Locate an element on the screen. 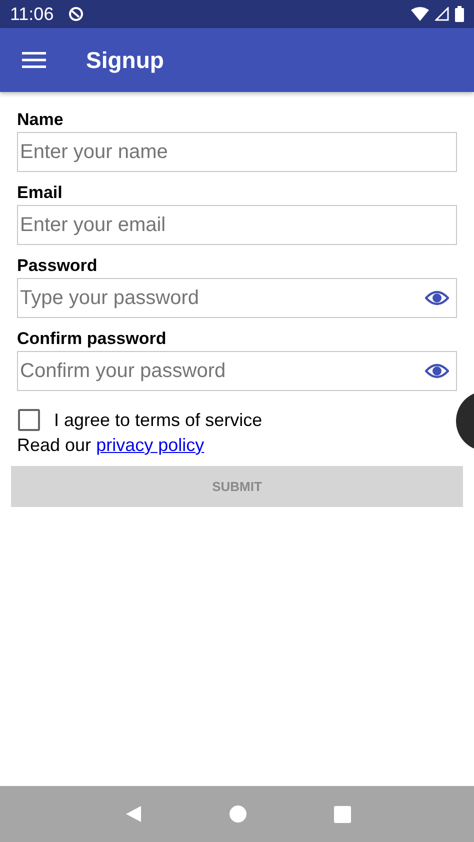  field-label: Password is located at coordinates (57, 266).